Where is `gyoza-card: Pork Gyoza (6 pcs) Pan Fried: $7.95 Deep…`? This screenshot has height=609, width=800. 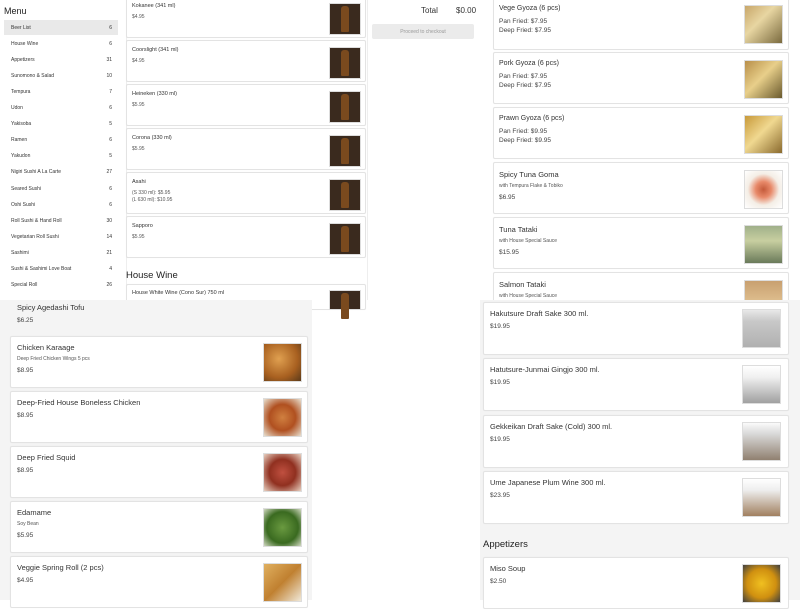 gyoza-card: Pork Gyoza (6 pcs) Pan Fried: $7.95 Deep… is located at coordinates (641, 78).